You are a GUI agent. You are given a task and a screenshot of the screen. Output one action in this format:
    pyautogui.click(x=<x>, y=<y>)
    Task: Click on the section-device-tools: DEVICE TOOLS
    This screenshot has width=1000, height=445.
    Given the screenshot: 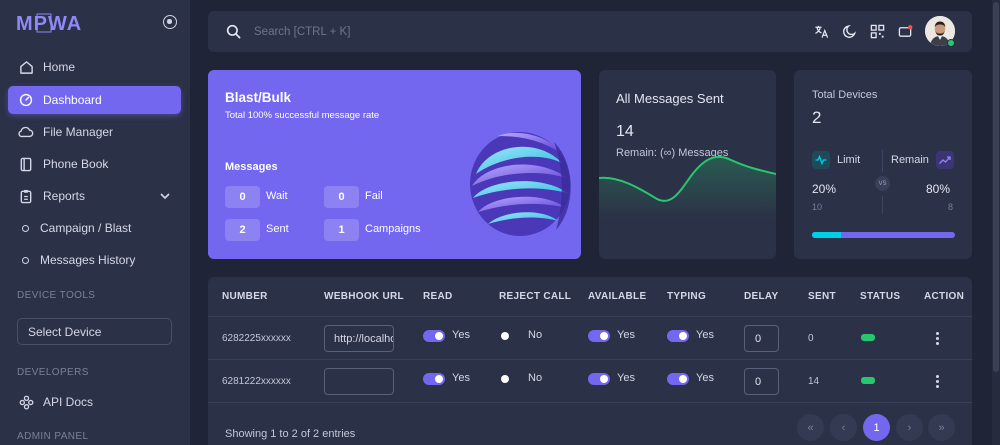 What is the action you would take?
    pyautogui.click(x=56, y=295)
    